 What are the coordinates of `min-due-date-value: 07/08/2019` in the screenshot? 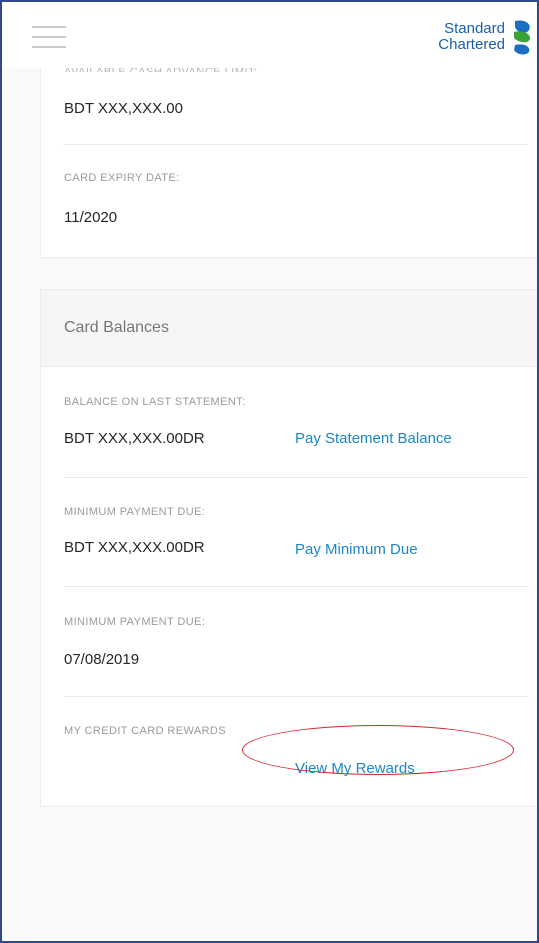 It's located at (102, 659).